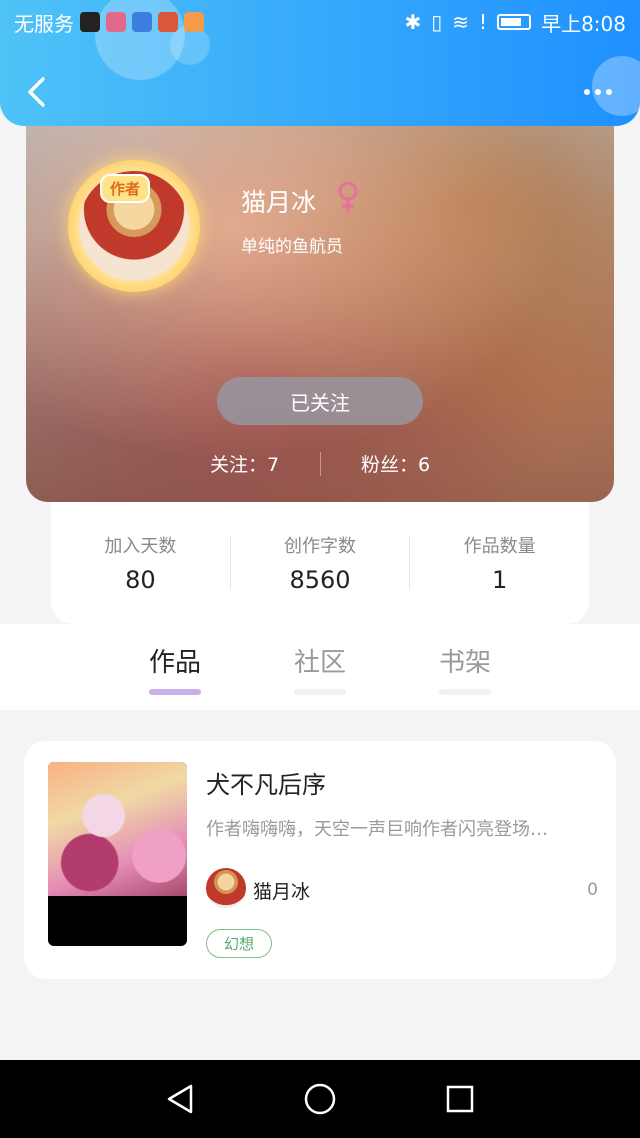  What do you see at coordinates (413, 22) in the screenshot?
I see `bluetooth-icon: ✱` at bounding box center [413, 22].